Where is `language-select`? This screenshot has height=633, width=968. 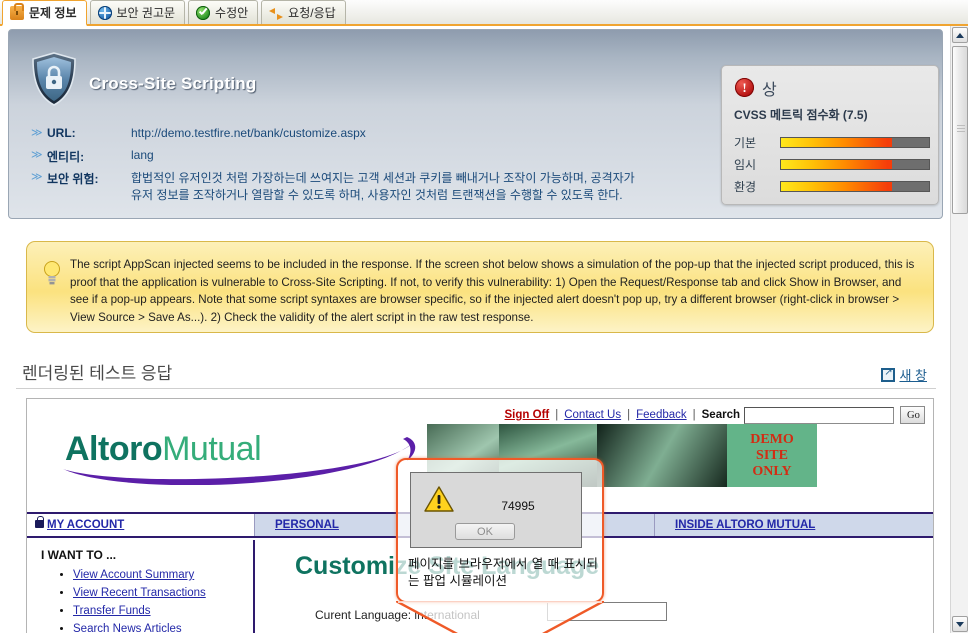 language-select is located at coordinates (607, 611).